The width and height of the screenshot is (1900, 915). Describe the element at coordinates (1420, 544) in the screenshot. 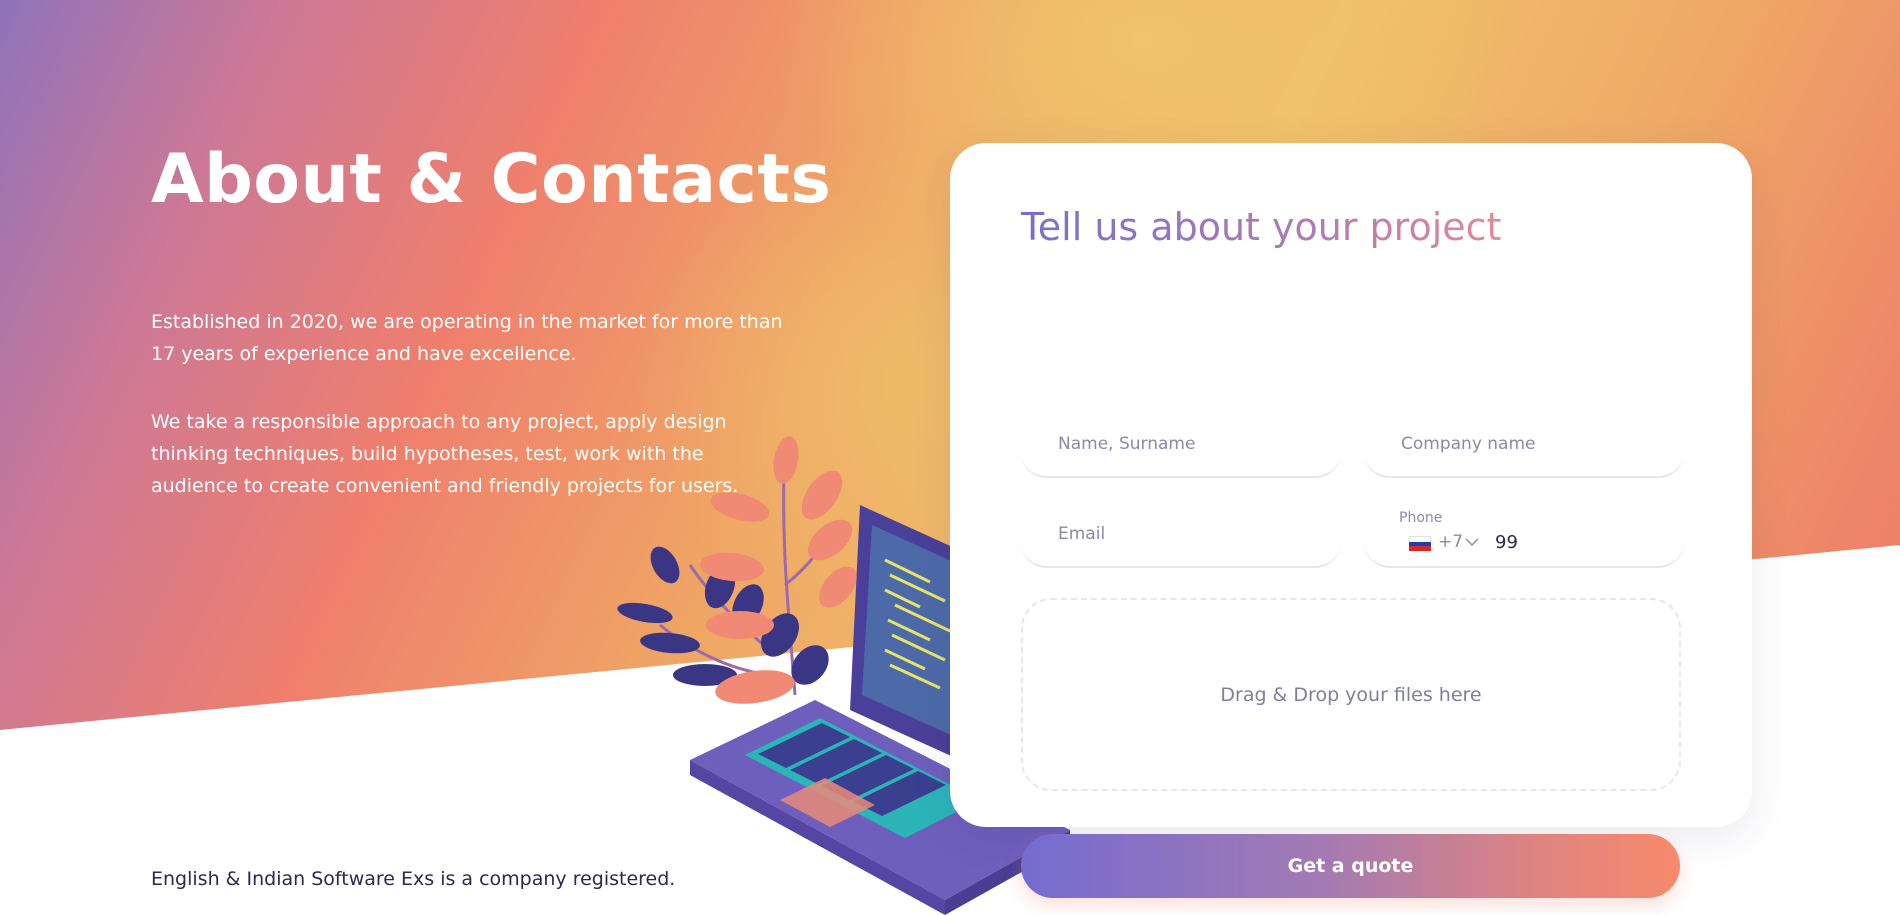

I see `russia-flag-icon` at that location.